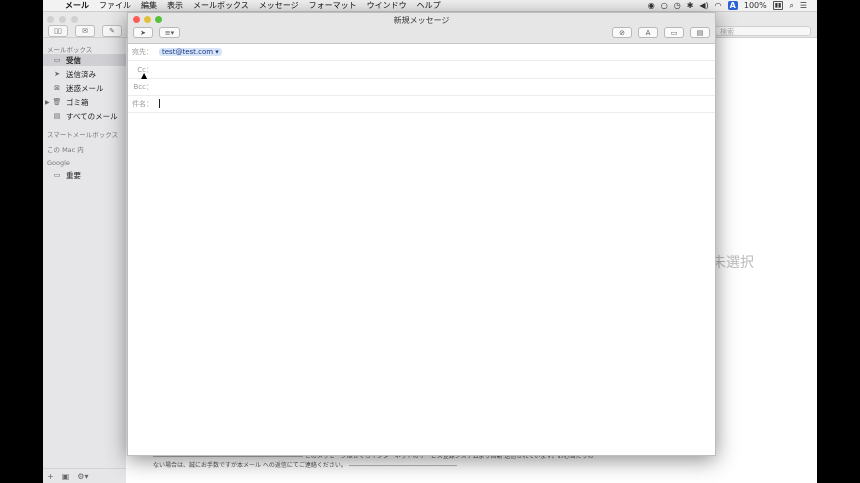 The image size is (860, 483). I want to click on section-smart-mailboxes: スマートメールボックス, so click(83, 135).